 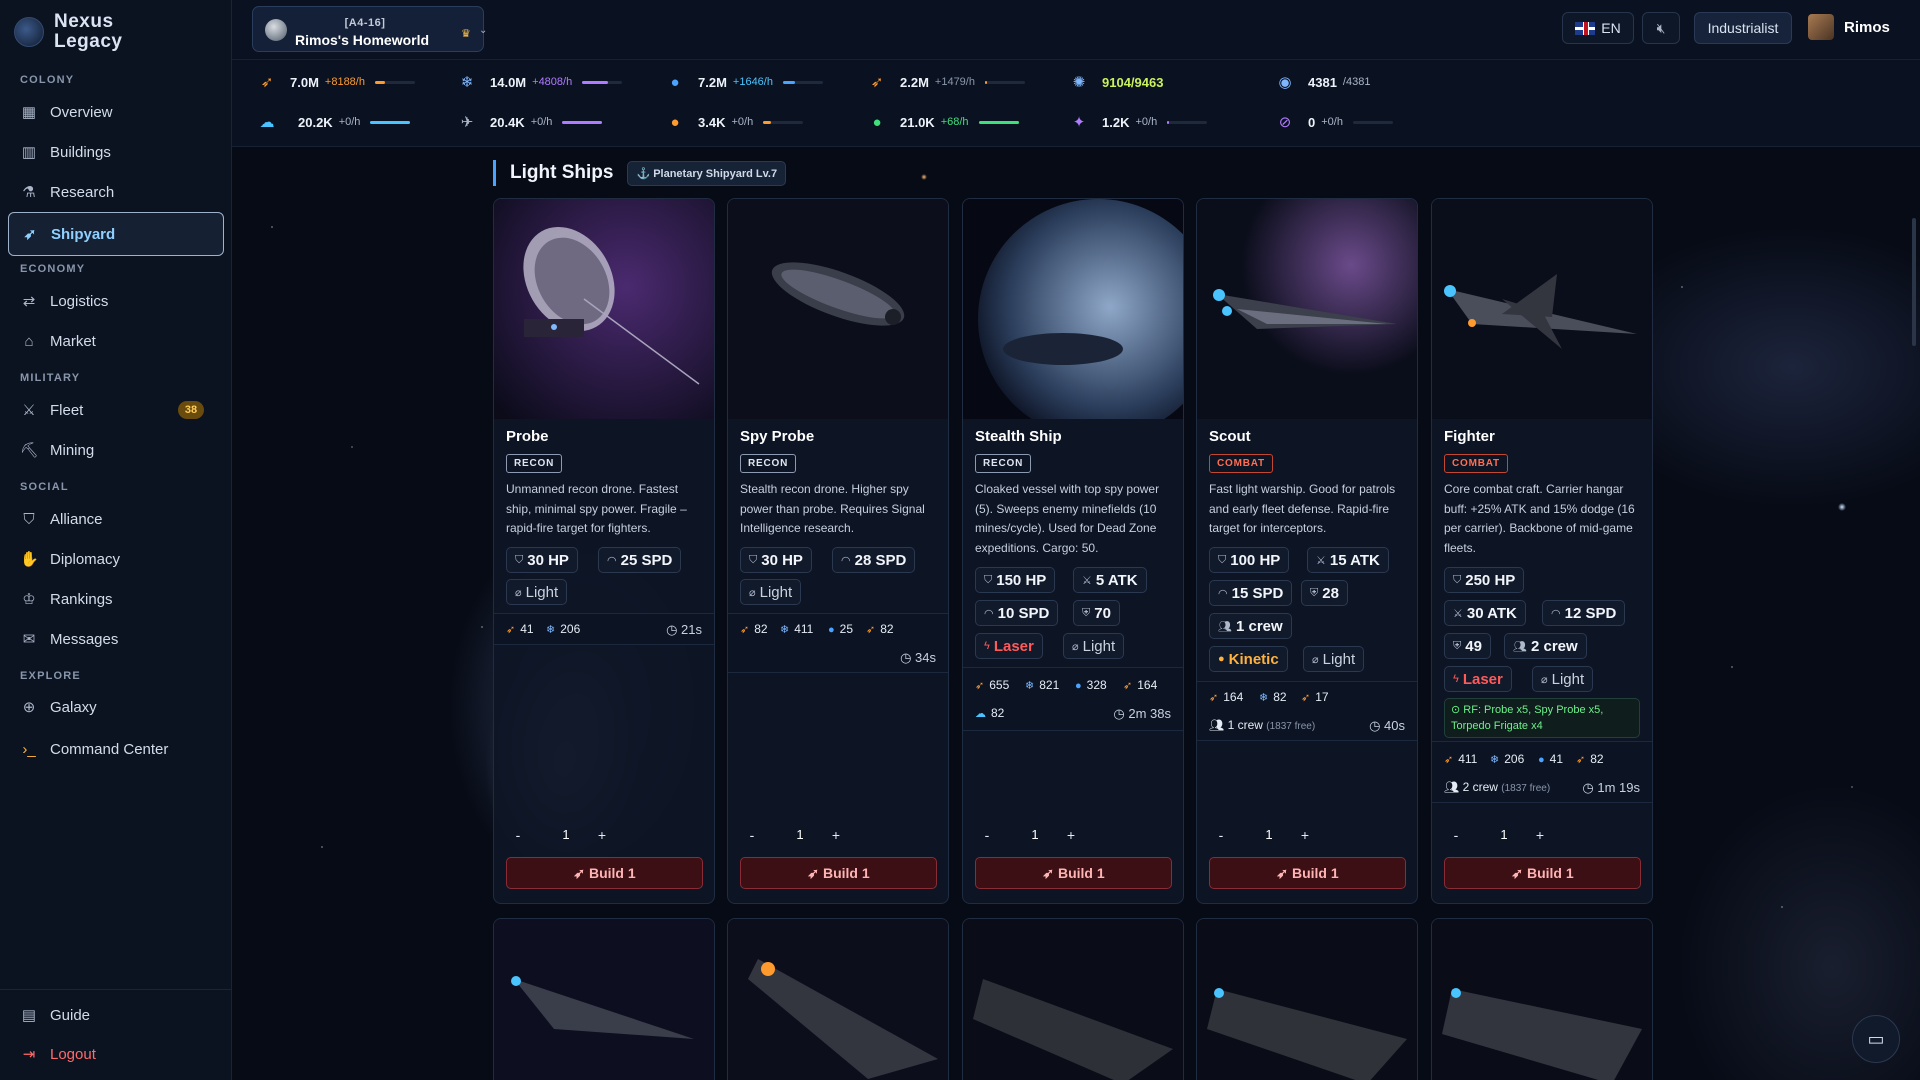 What do you see at coordinates (944, 82) in the screenshot?
I see `resource-fuel: ➶ 2.2M +1479/h` at bounding box center [944, 82].